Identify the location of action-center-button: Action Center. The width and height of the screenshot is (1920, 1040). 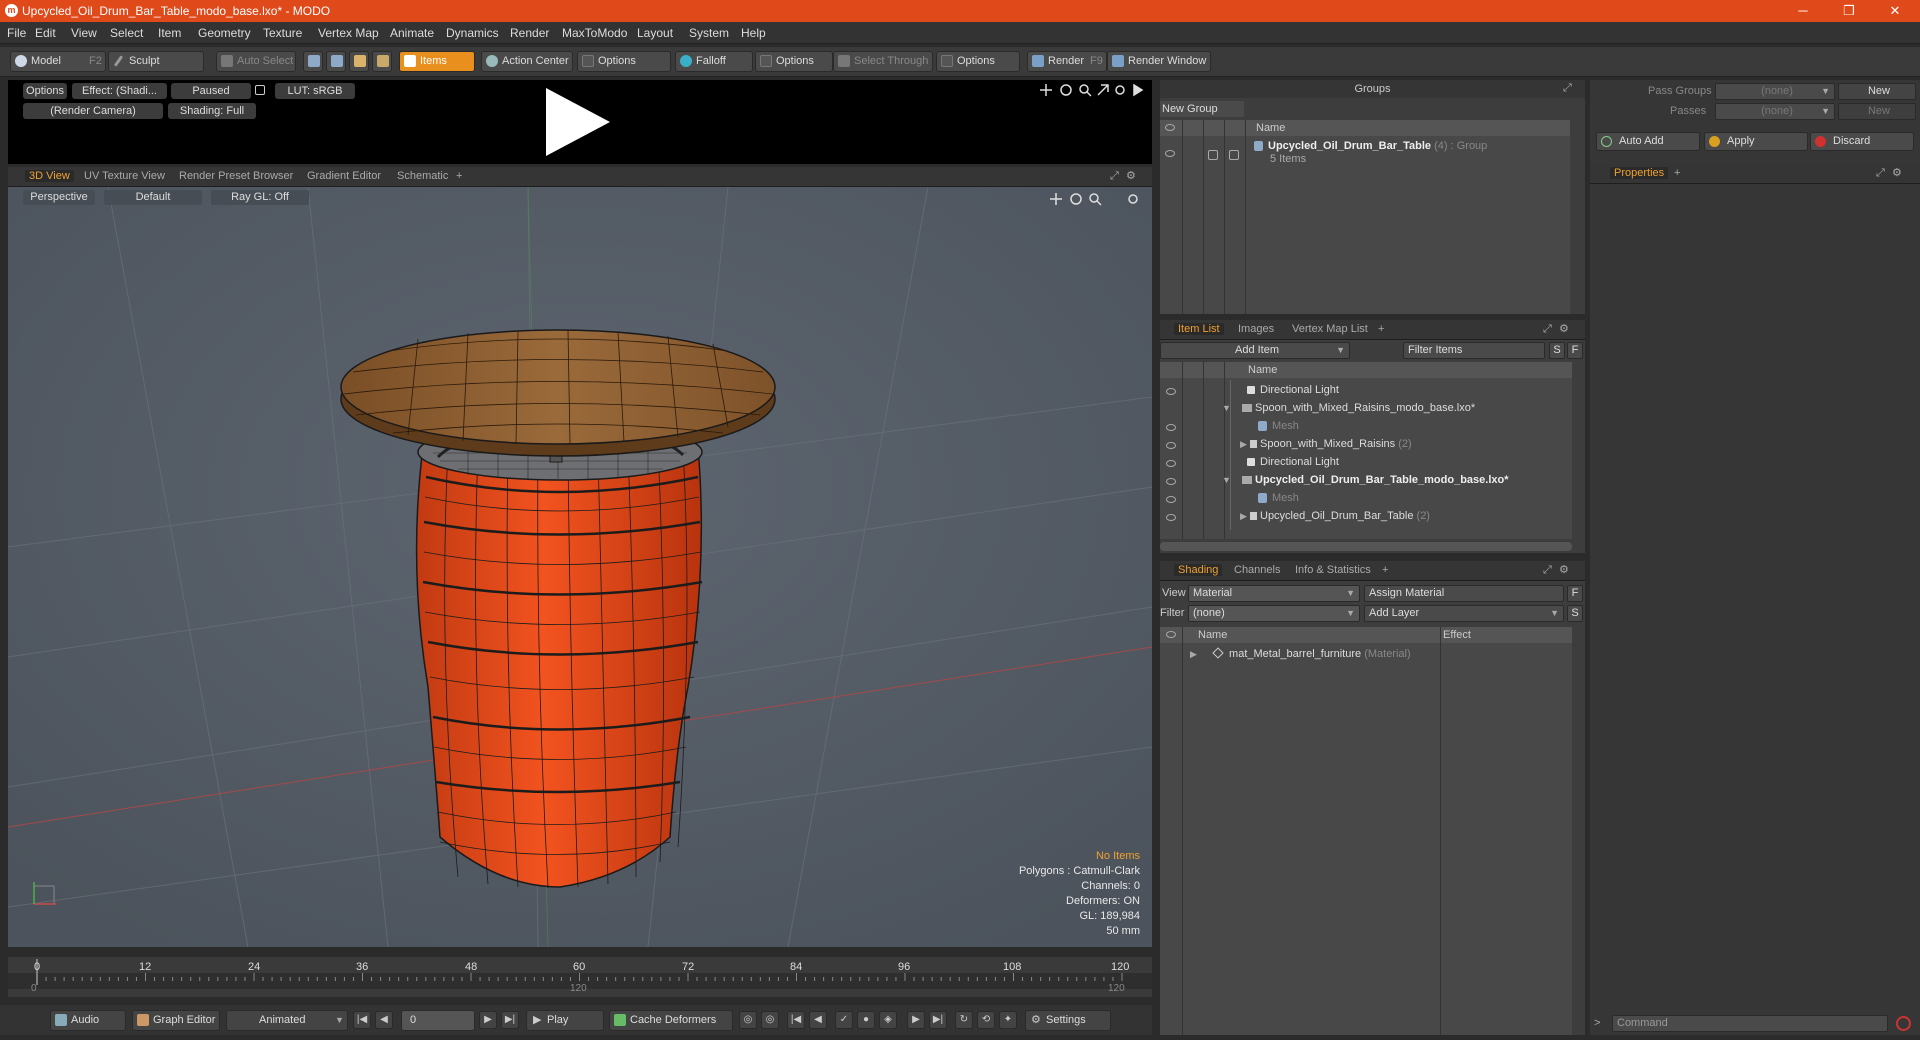
(527, 61).